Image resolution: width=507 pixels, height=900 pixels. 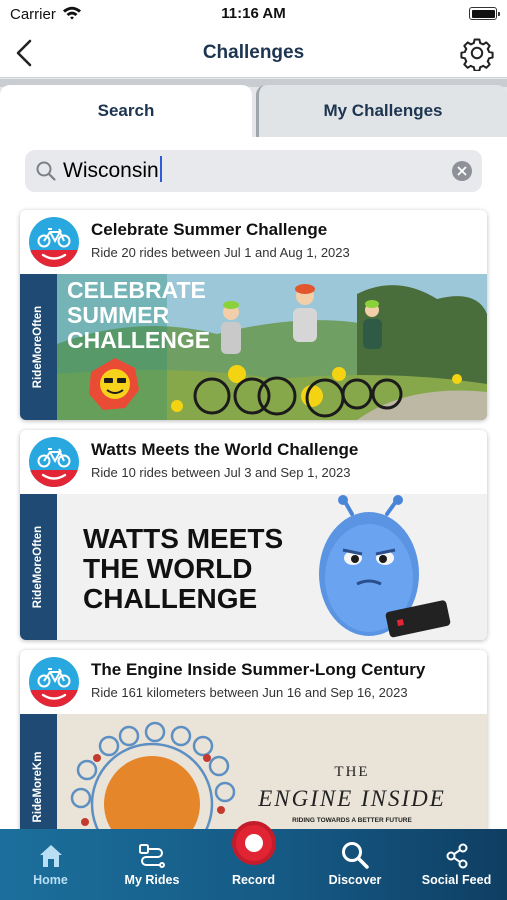 I want to click on banner-image: CELEBRATE SUMMER CHALLENGE, so click(x=272, y=347).